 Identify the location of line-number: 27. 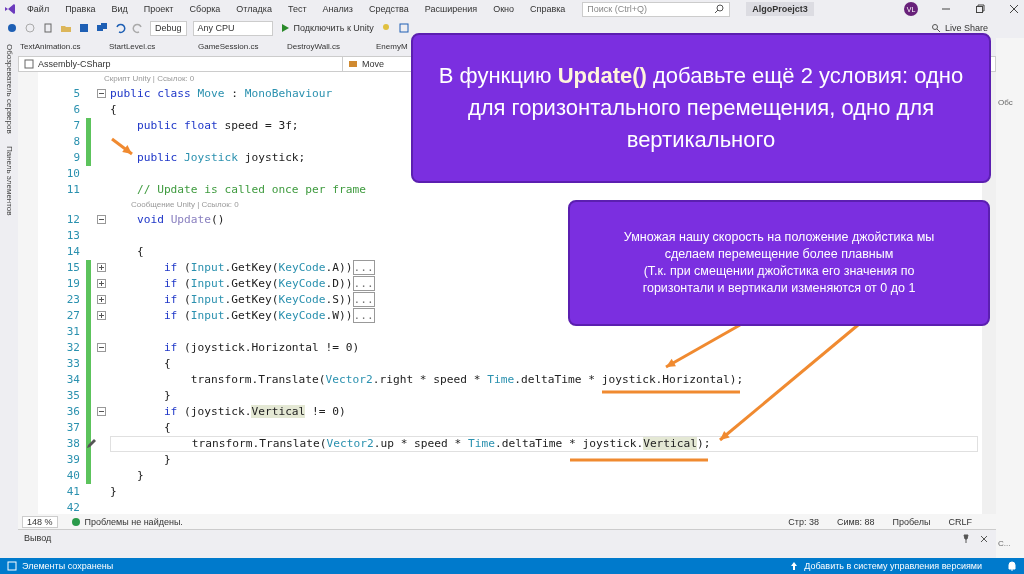
(73, 316).